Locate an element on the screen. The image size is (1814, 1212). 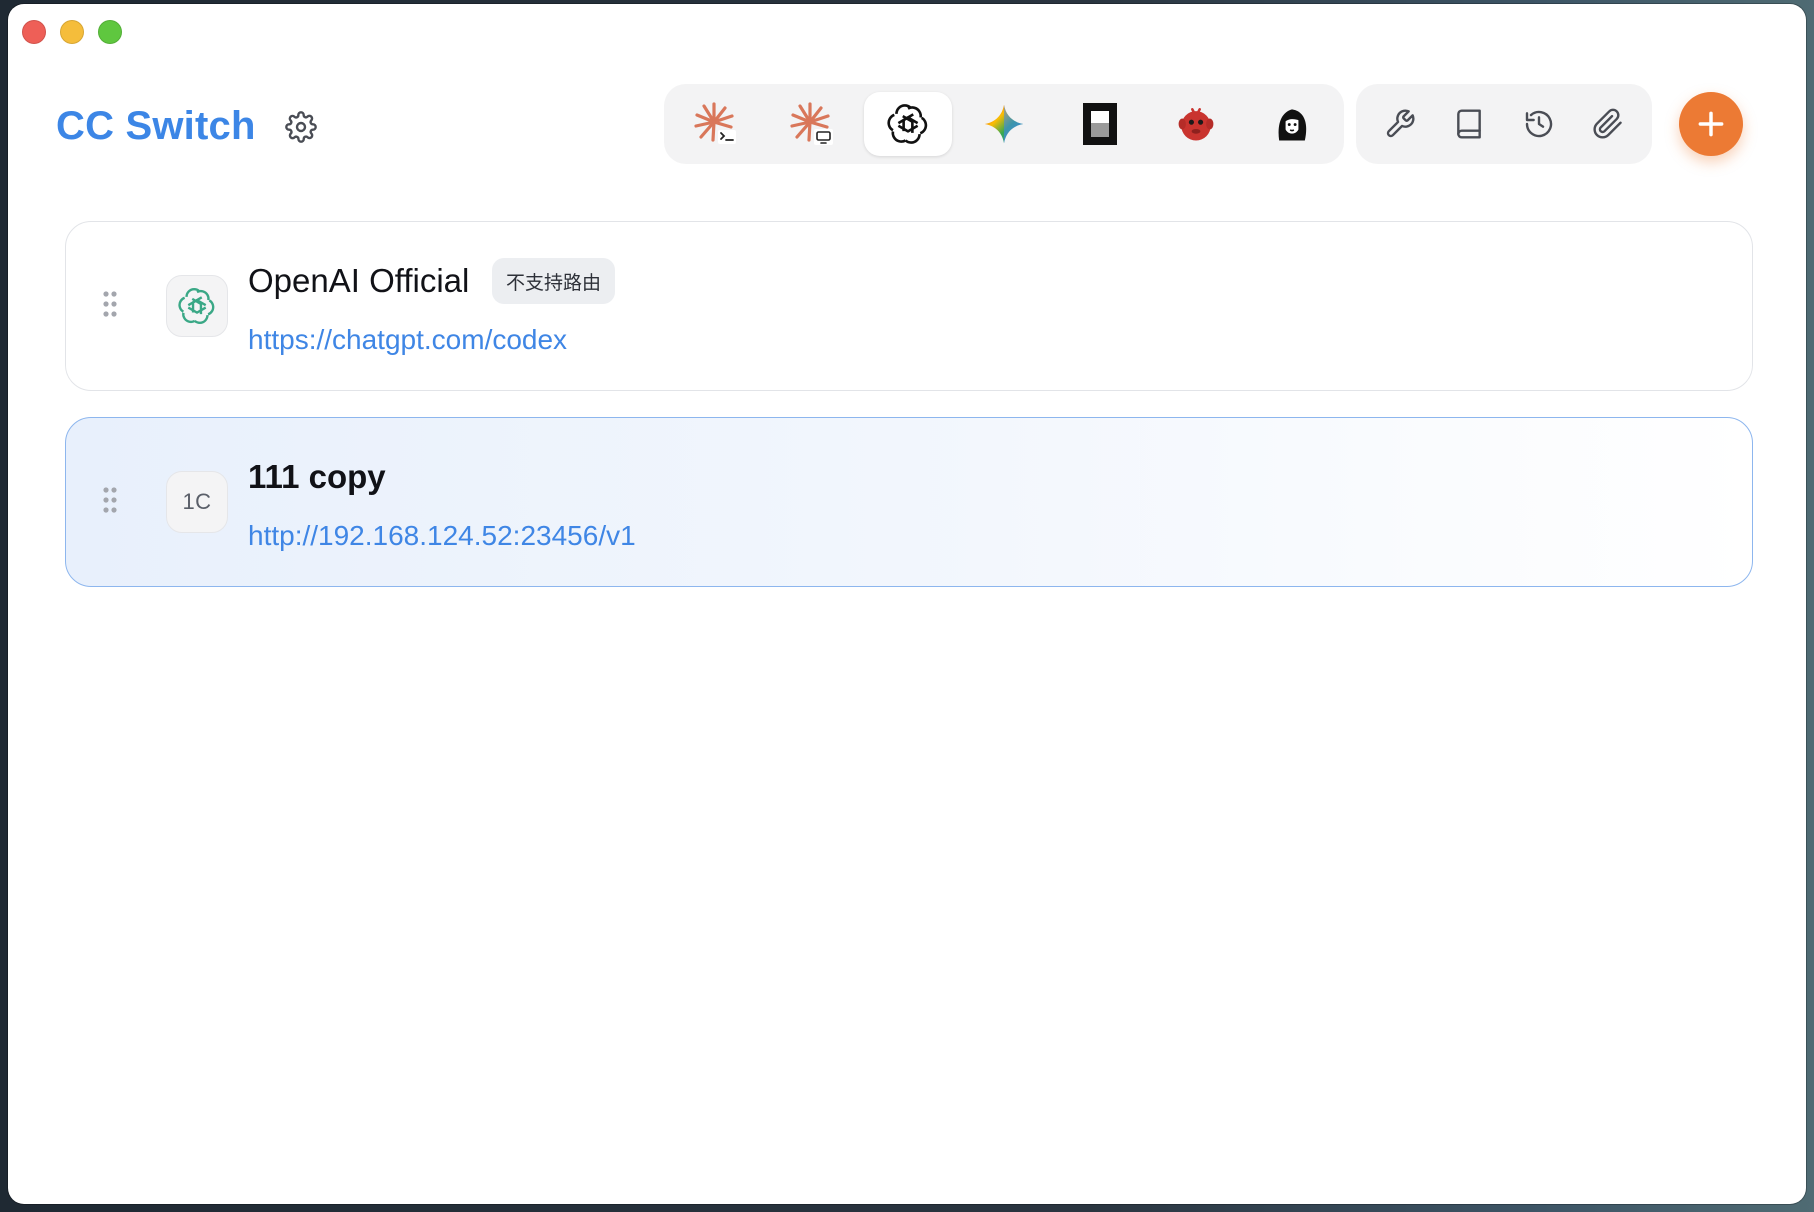
opencode-block-icon is located at coordinates (1100, 124).